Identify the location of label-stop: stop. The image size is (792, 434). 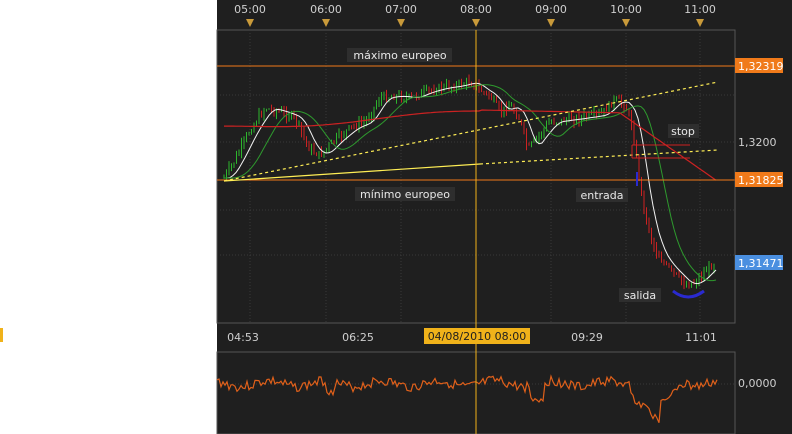
(683, 131).